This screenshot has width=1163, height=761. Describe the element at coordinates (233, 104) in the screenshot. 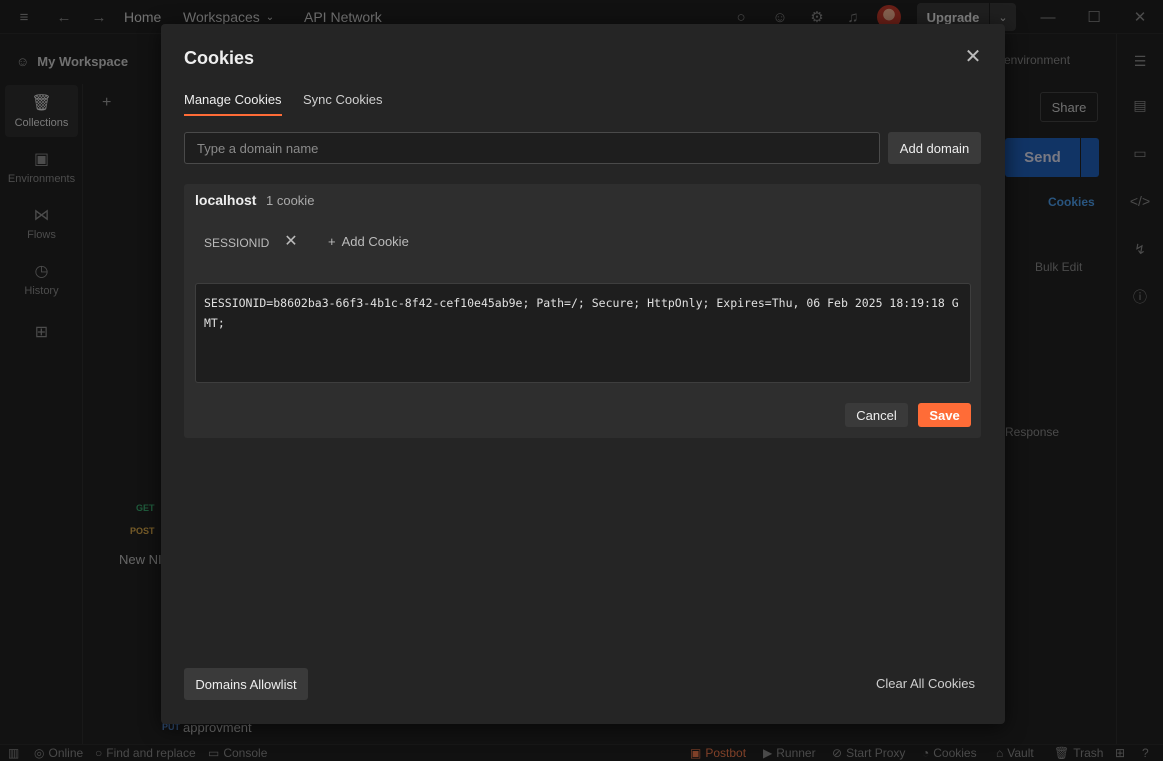

I see `tab-manage-cookies: Manage Cookies` at that location.